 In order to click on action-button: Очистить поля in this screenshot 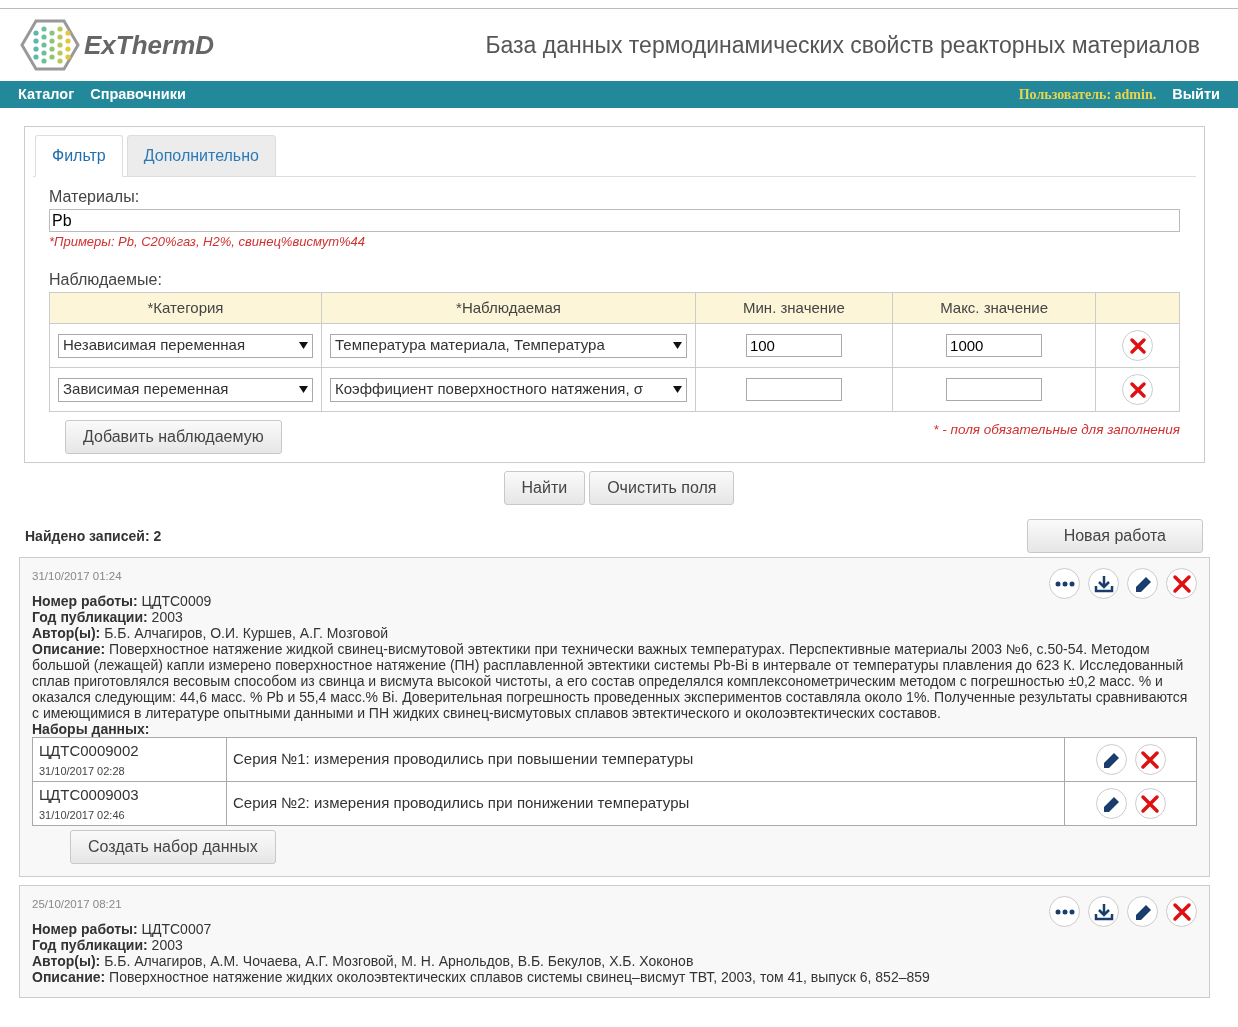, I will do `click(662, 488)`.